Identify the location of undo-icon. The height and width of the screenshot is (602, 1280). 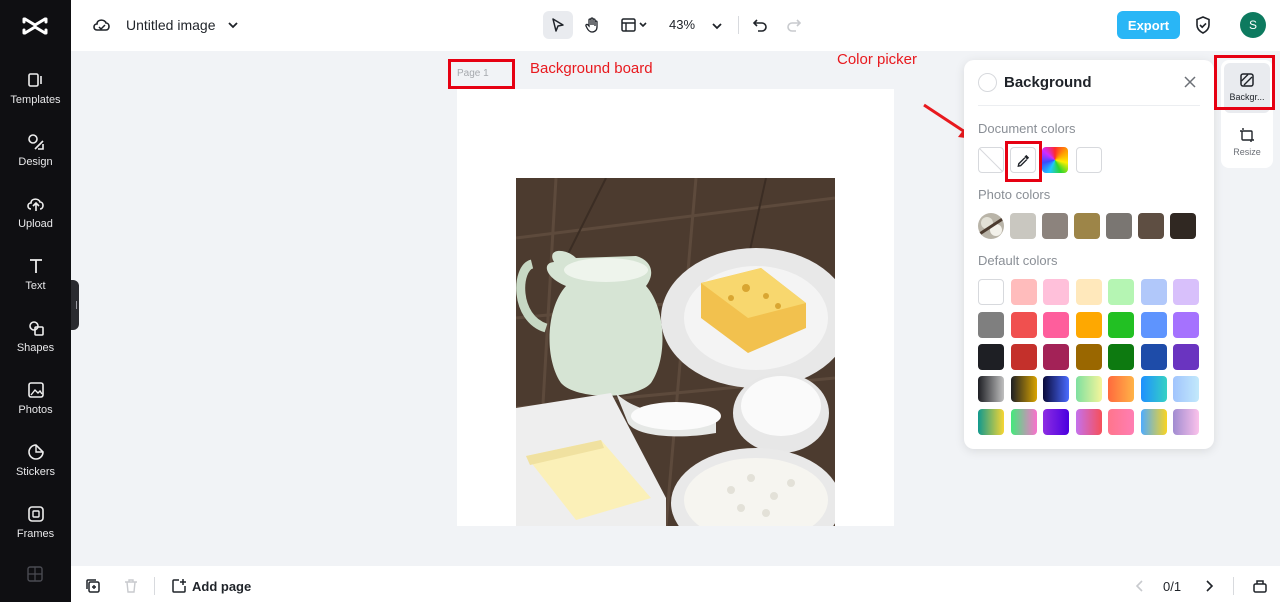
(760, 25).